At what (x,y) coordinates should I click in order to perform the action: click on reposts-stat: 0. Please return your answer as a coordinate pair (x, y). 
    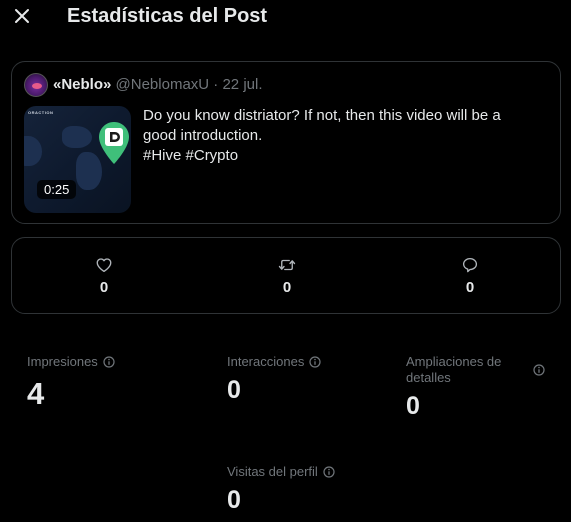
    Looking at the image, I should click on (287, 276).